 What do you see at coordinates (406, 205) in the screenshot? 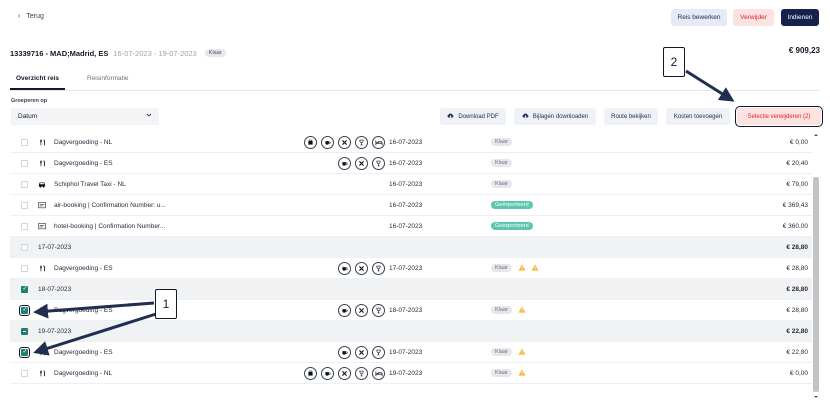
I see `row-date: 16-07-2023` at bounding box center [406, 205].